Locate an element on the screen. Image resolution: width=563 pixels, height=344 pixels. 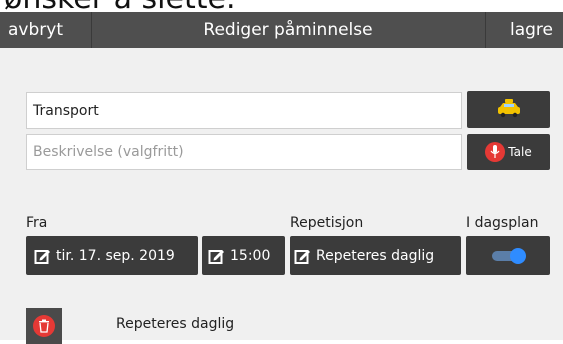
cancel-button: avbryt is located at coordinates (46, 30).